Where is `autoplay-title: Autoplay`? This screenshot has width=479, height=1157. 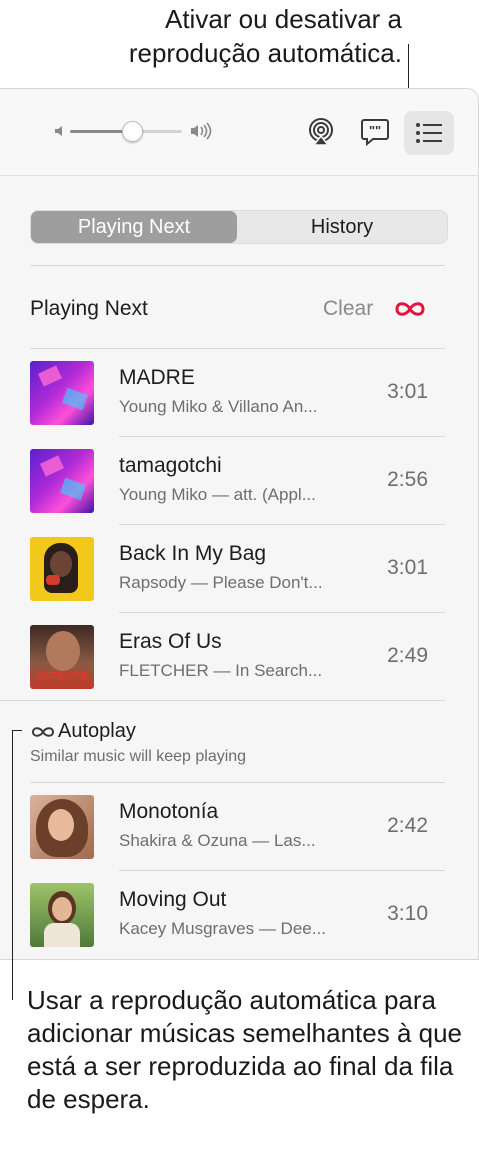 autoplay-title: Autoplay is located at coordinates (97, 731).